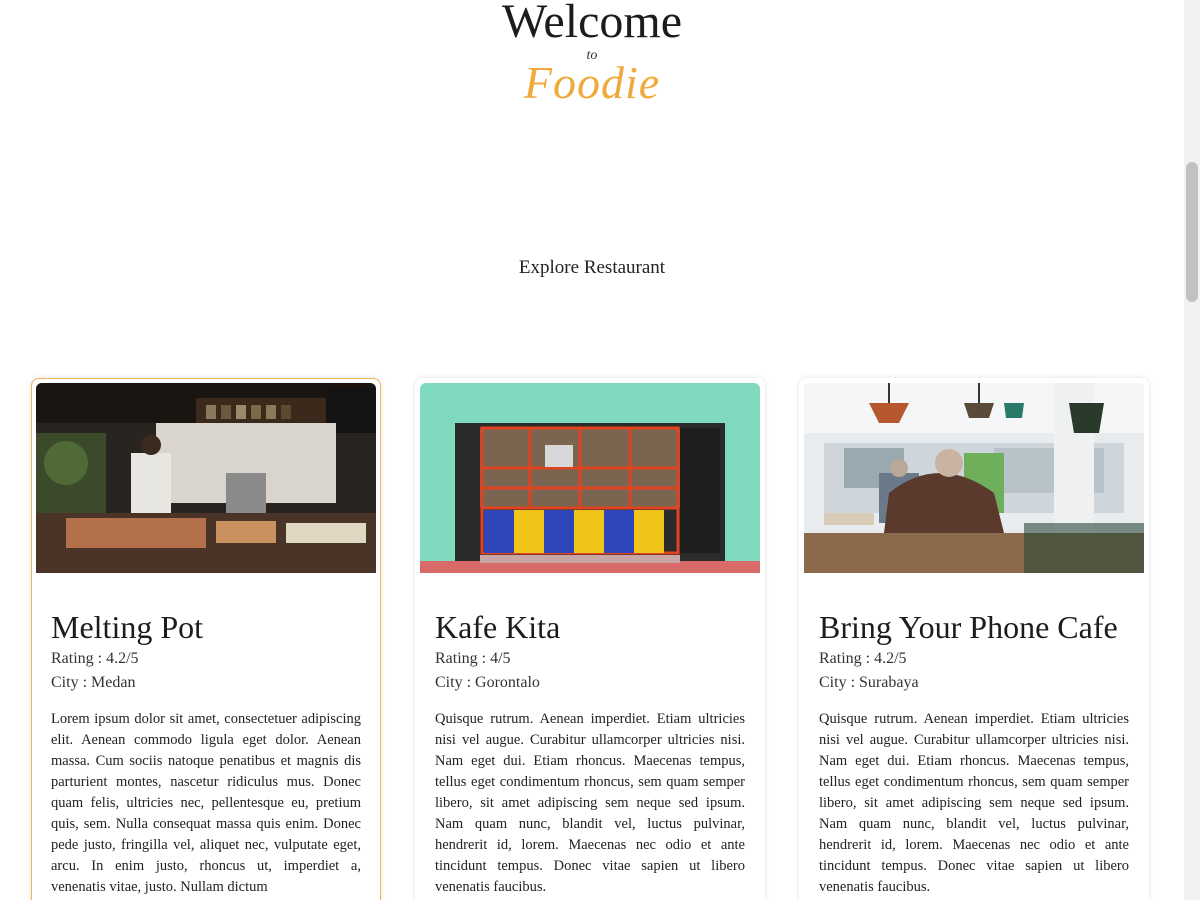 This screenshot has height=900, width=1200. Describe the element at coordinates (974, 627) in the screenshot. I see `restaurant-name: Bring Your Phone Cafe` at that location.